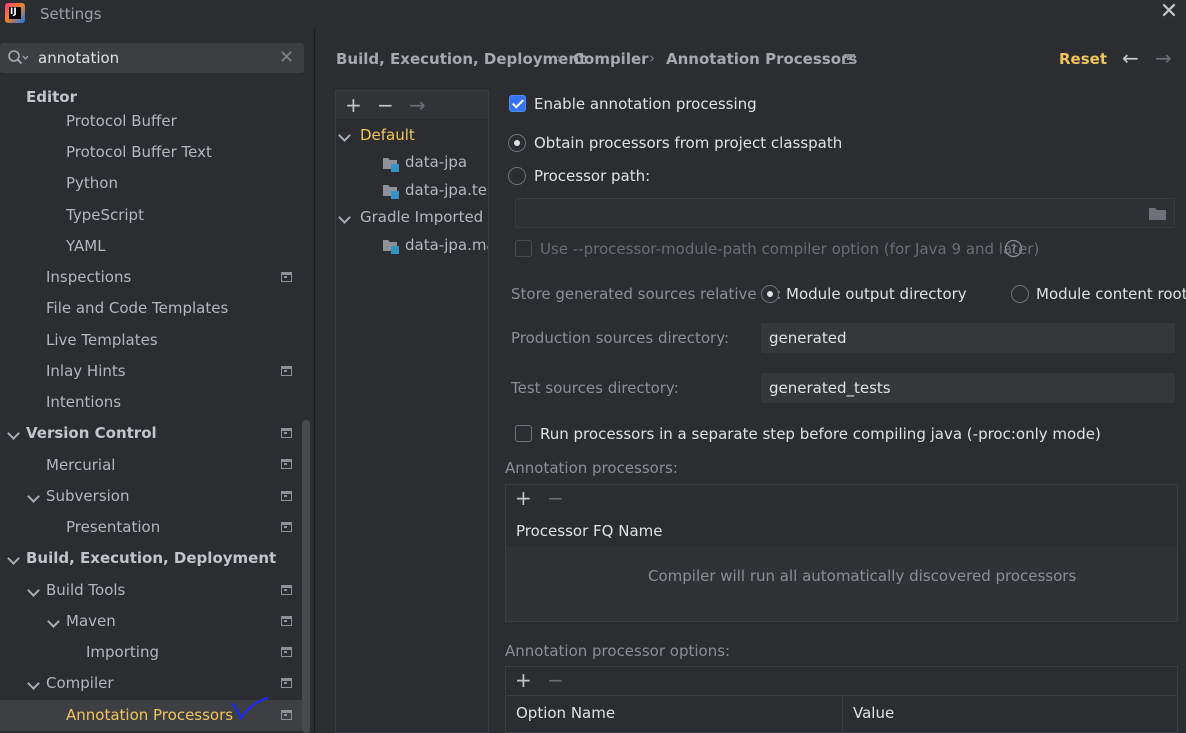 The height and width of the screenshot is (733, 1186). What do you see at coordinates (86, 246) in the screenshot?
I see `sidebar-item-yaml: YAML` at bounding box center [86, 246].